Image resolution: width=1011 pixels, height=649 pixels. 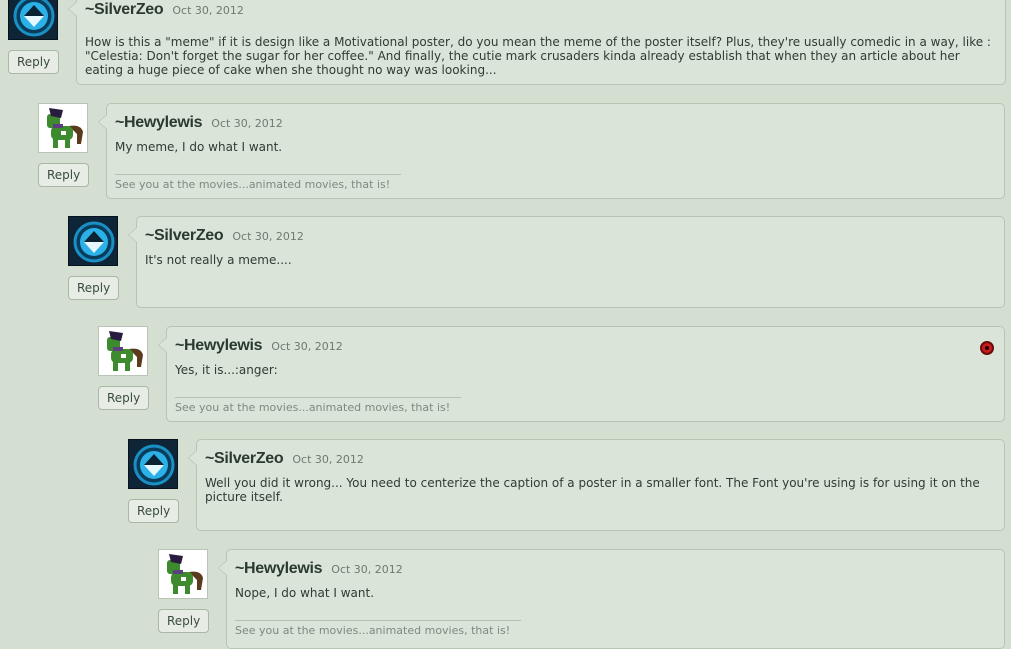 I want to click on comment-body: My meme, I do what I want., so click(x=199, y=147).